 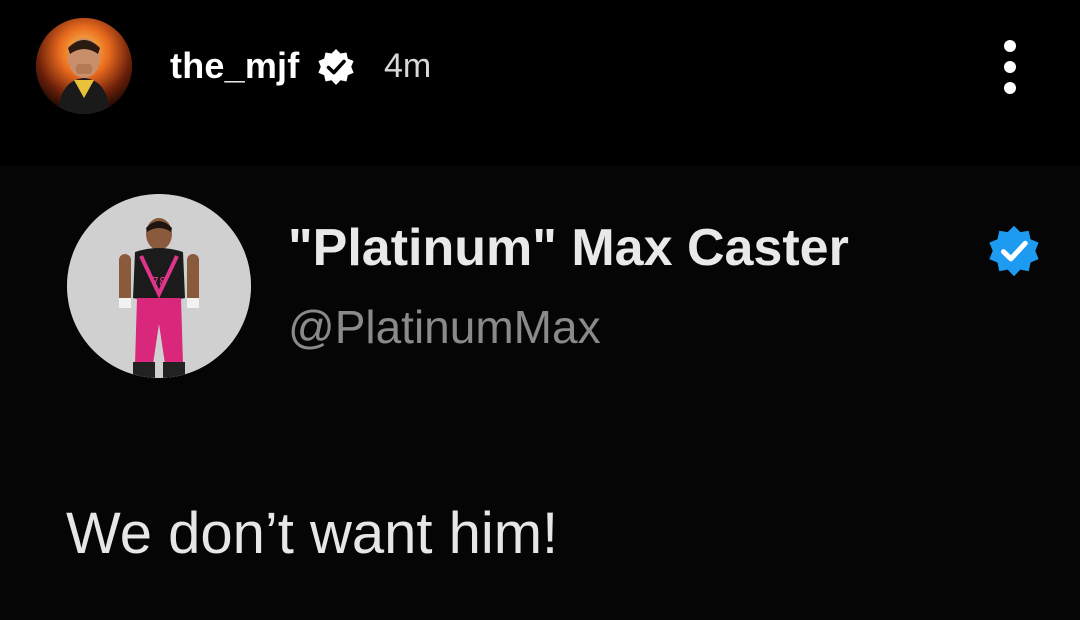 I want to click on tweet-handle: @PlatinumMax, so click(x=444, y=327).